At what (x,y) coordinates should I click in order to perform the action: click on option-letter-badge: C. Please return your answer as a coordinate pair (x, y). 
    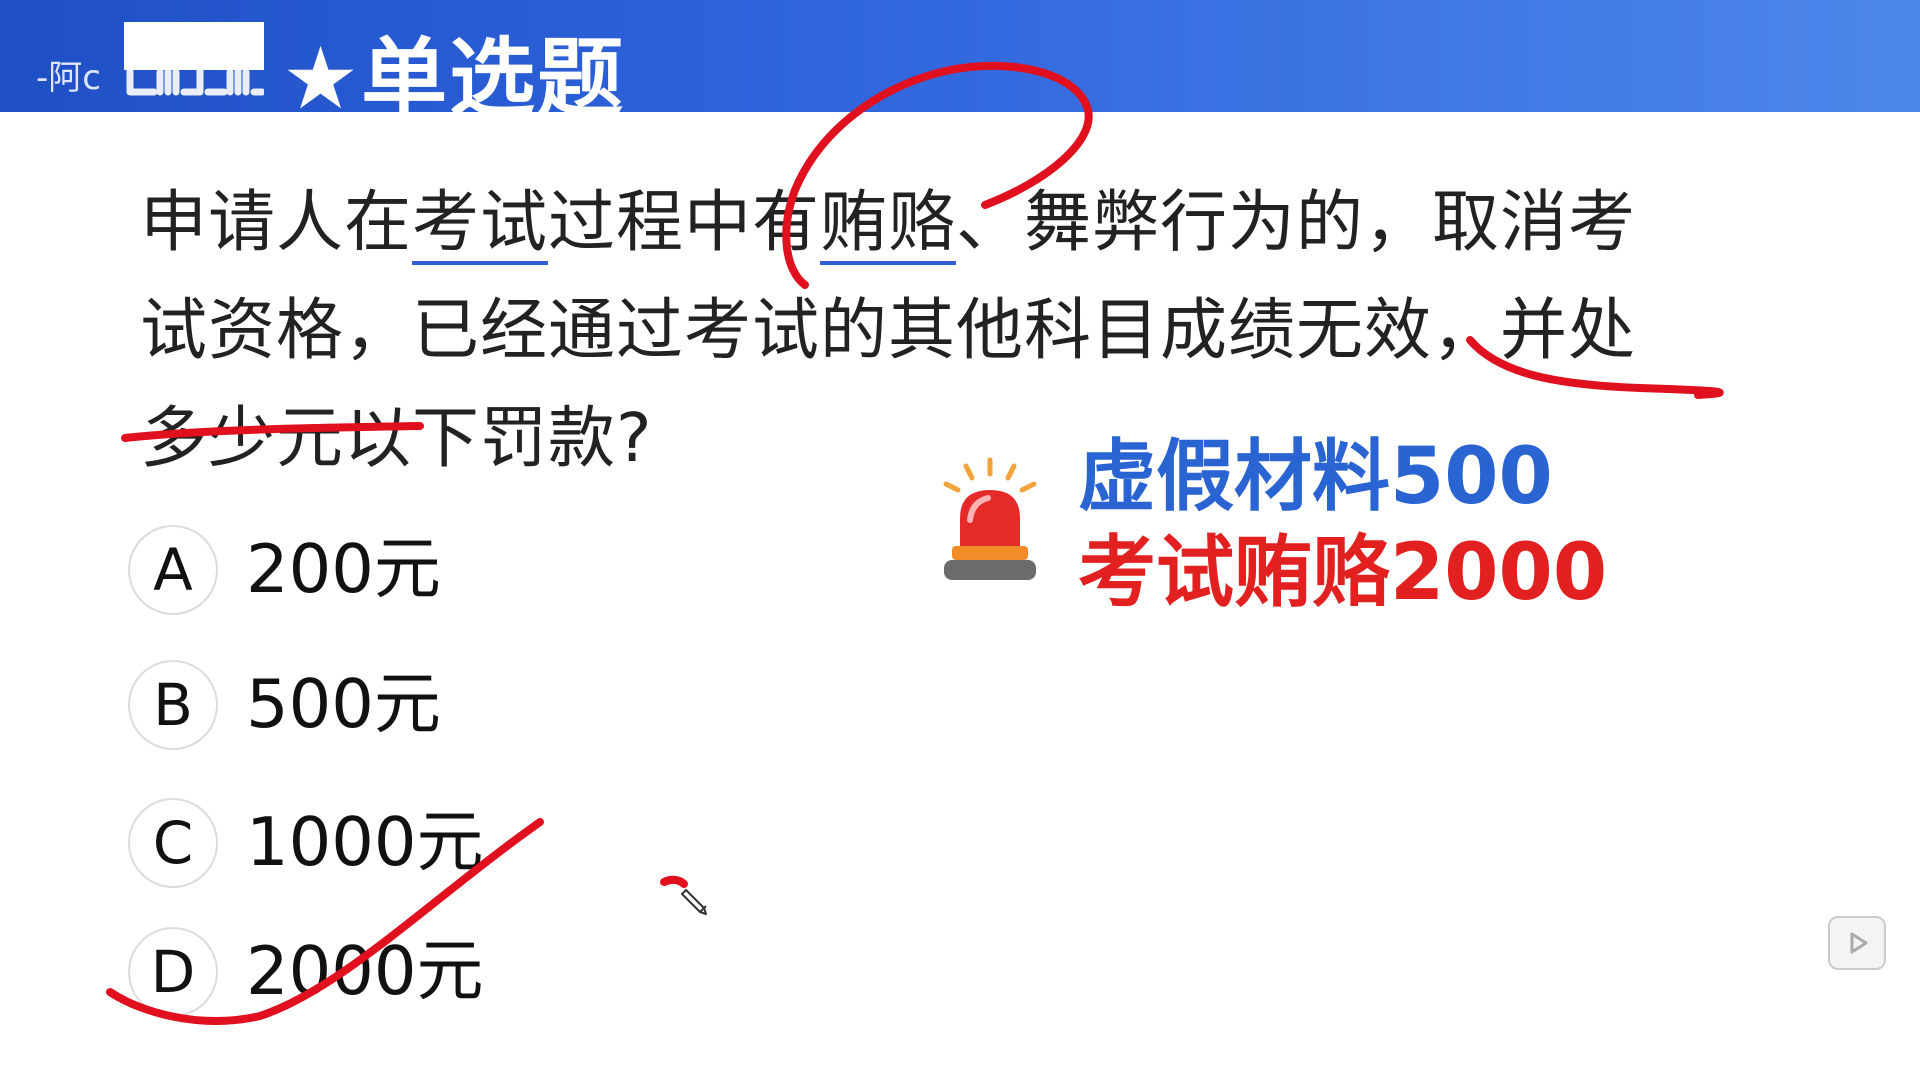
    Looking at the image, I should click on (173, 843).